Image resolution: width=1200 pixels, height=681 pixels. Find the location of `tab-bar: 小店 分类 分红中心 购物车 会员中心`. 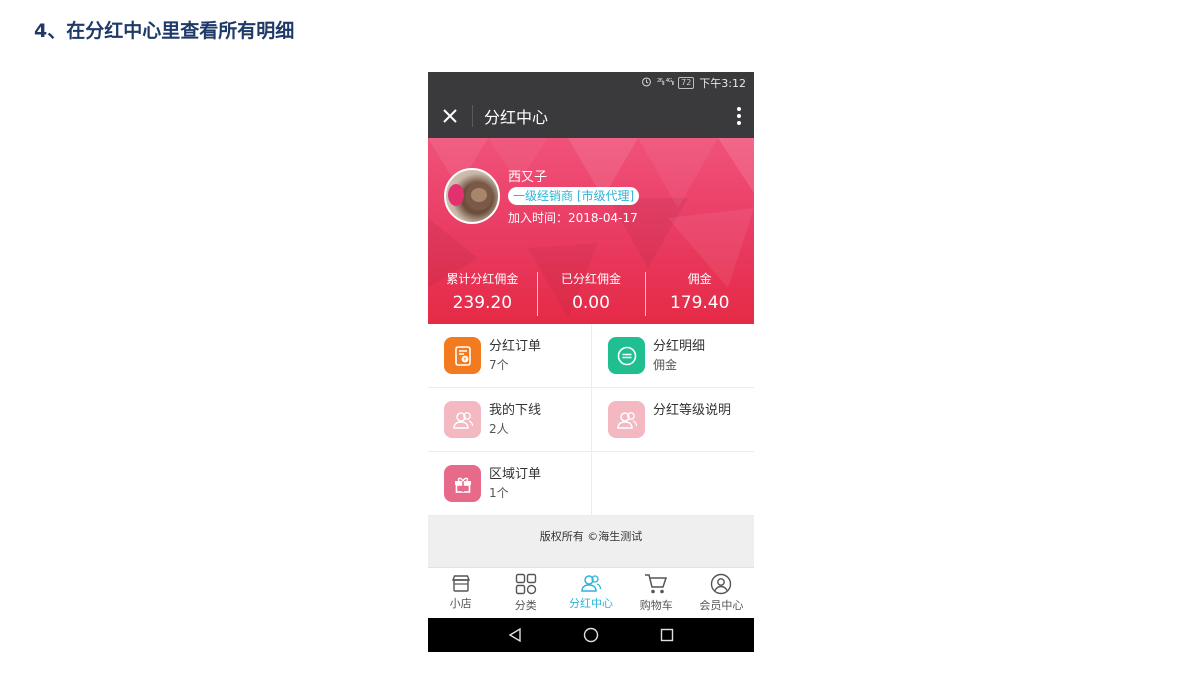

tab-bar: 小店 分类 分红中心 购物车 会员中心 is located at coordinates (591, 592).